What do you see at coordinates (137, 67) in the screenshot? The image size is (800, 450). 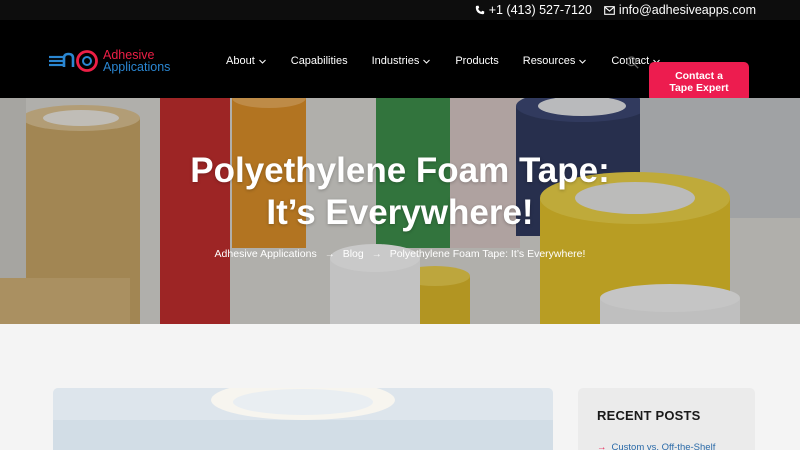 I see `logo-line-2: Applications` at bounding box center [137, 67].